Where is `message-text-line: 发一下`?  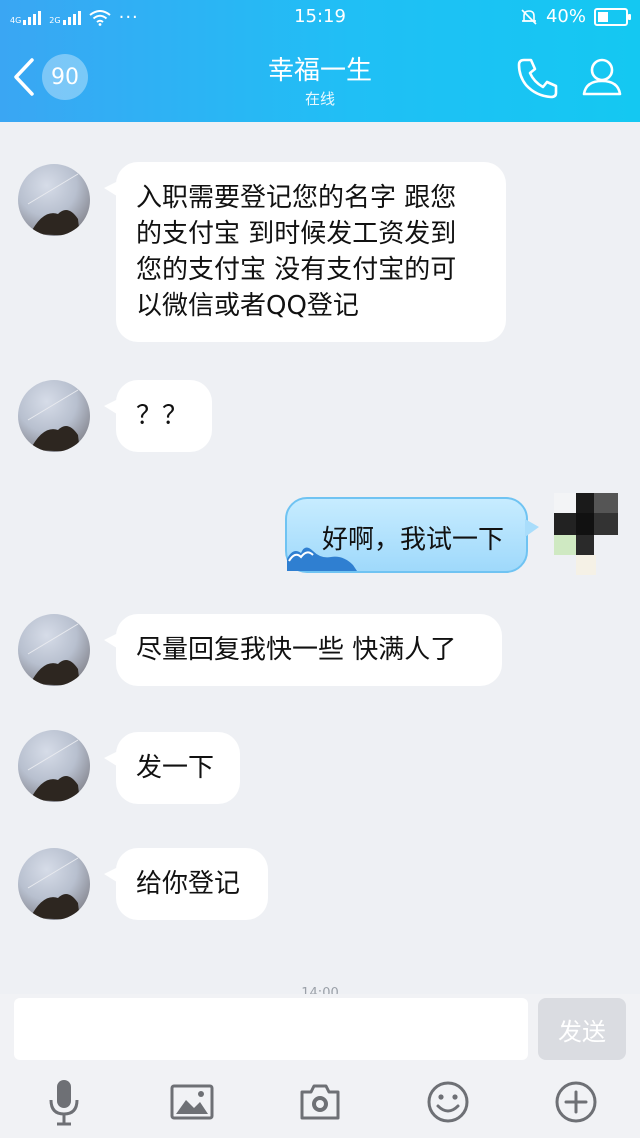
message-text-line: 发一下 is located at coordinates (175, 768).